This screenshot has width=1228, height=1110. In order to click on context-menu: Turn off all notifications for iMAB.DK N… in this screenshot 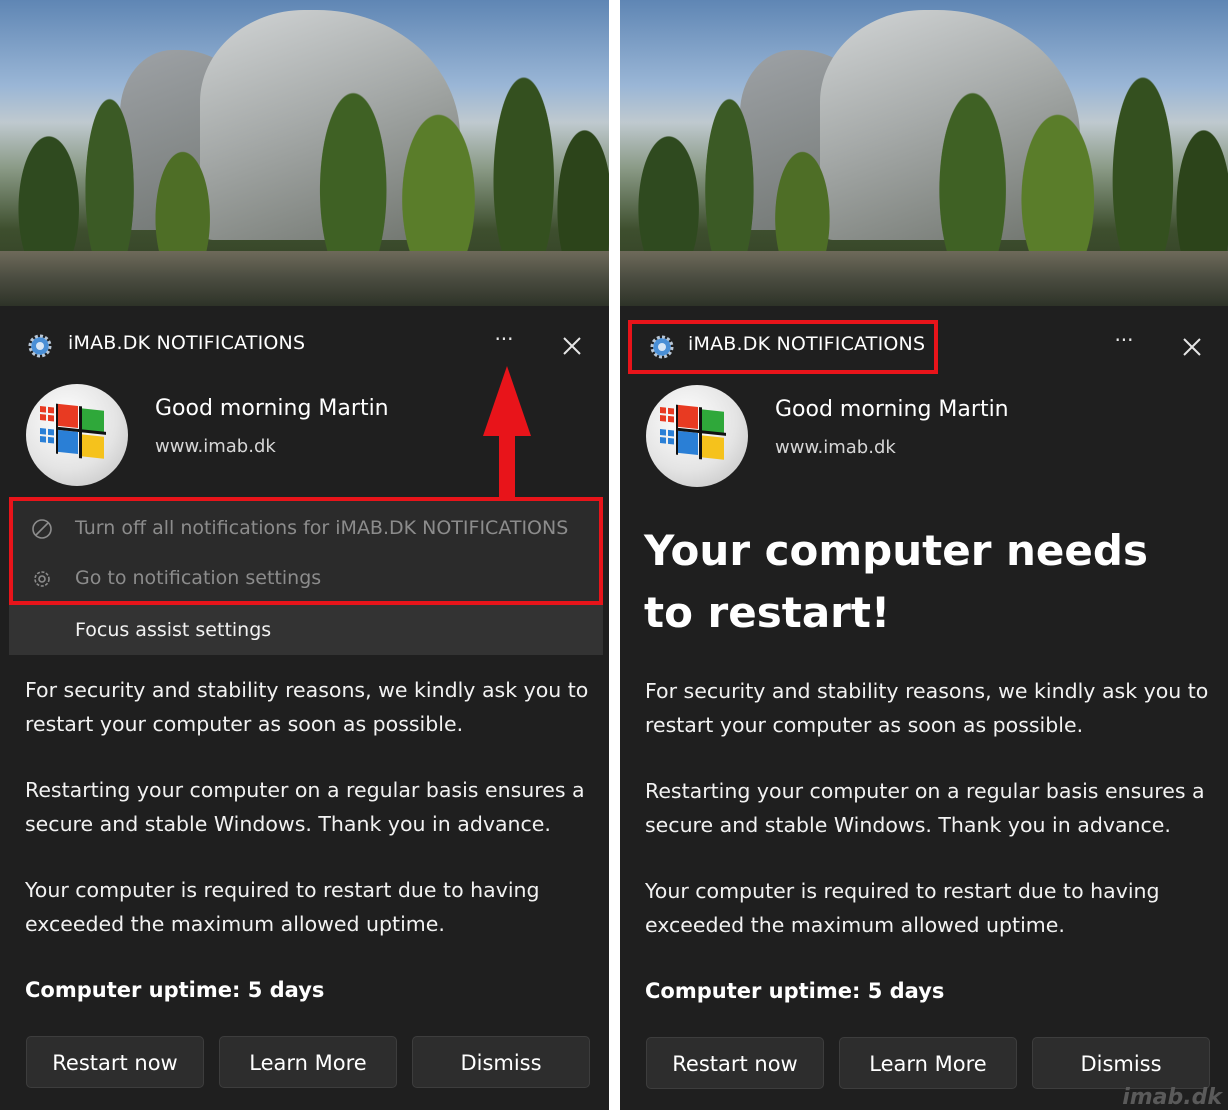, I will do `click(306, 576)`.